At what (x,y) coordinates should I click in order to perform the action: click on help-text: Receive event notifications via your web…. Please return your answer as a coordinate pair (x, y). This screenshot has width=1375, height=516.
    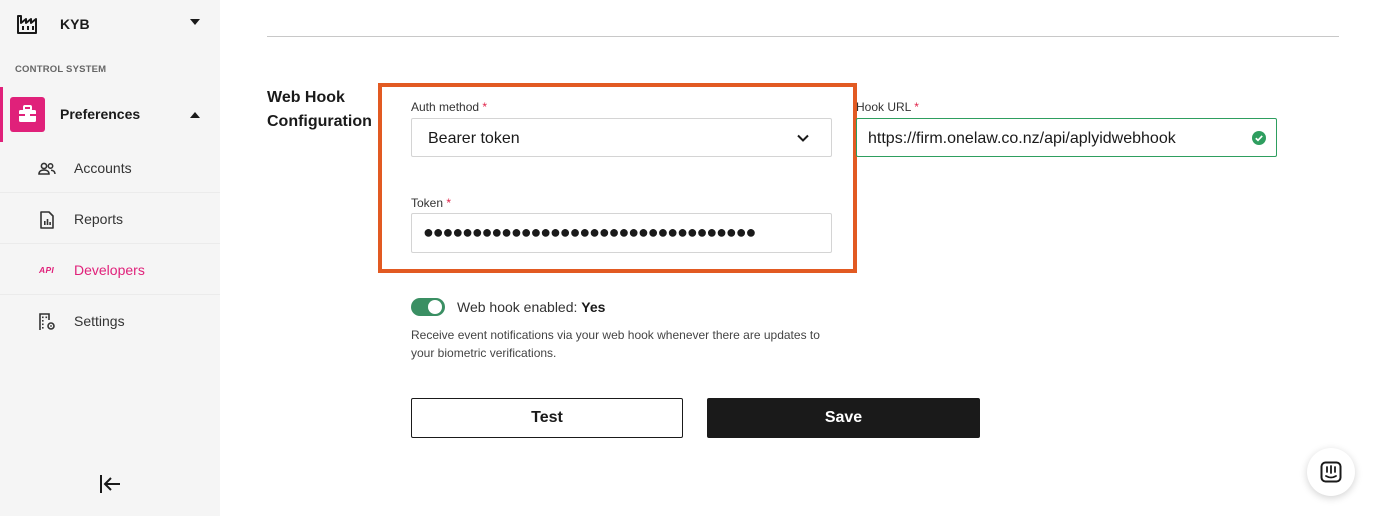
    Looking at the image, I should click on (615, 344).